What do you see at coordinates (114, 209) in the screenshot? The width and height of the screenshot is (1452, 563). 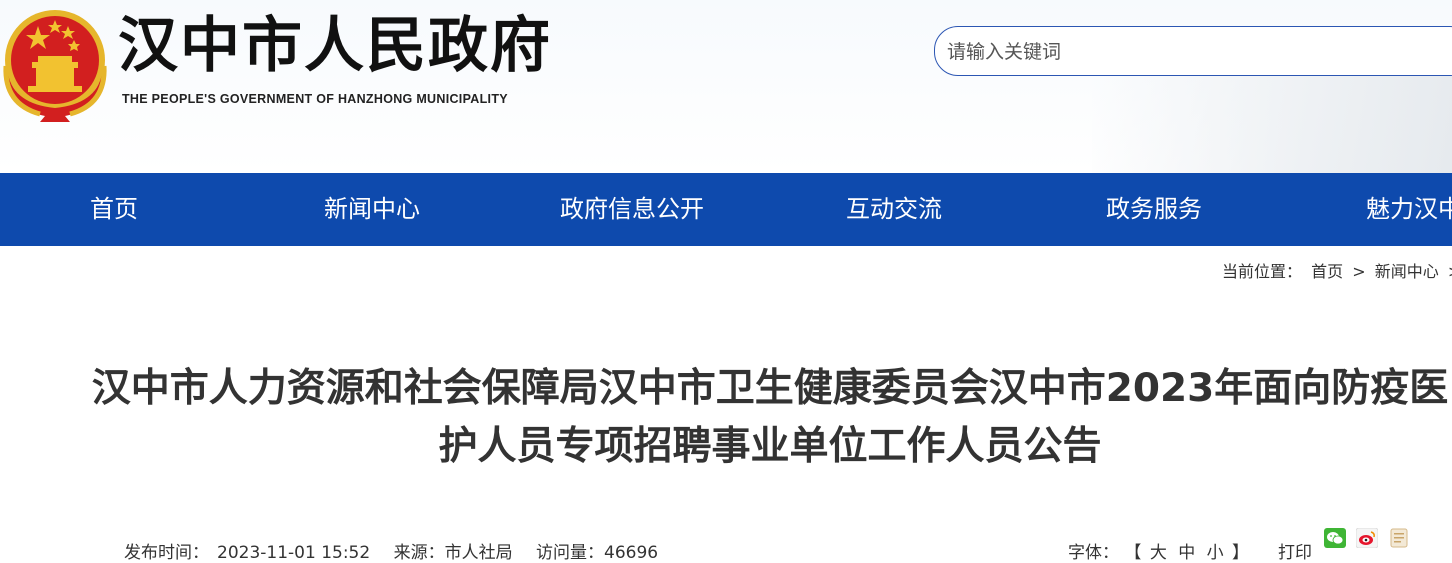 I see `nav-item-home: 首页` at bounding box center [114, 209].